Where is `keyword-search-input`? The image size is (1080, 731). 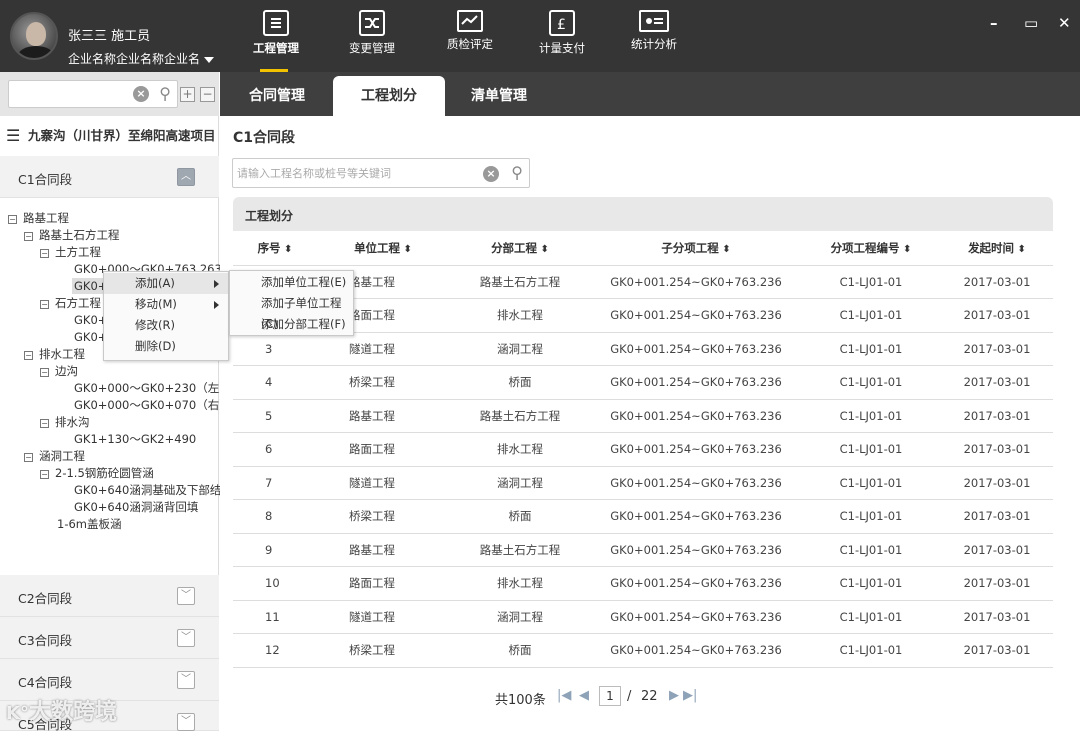 keyword-search-input is located at coordinates (353, 173).